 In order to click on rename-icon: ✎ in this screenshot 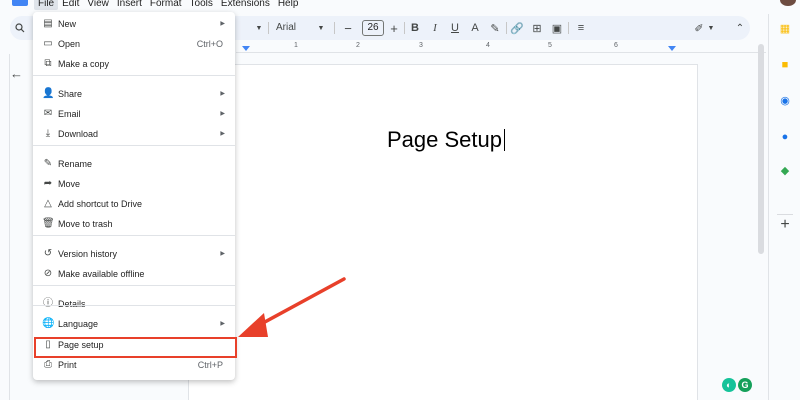, I will do `click(48, 163)`.